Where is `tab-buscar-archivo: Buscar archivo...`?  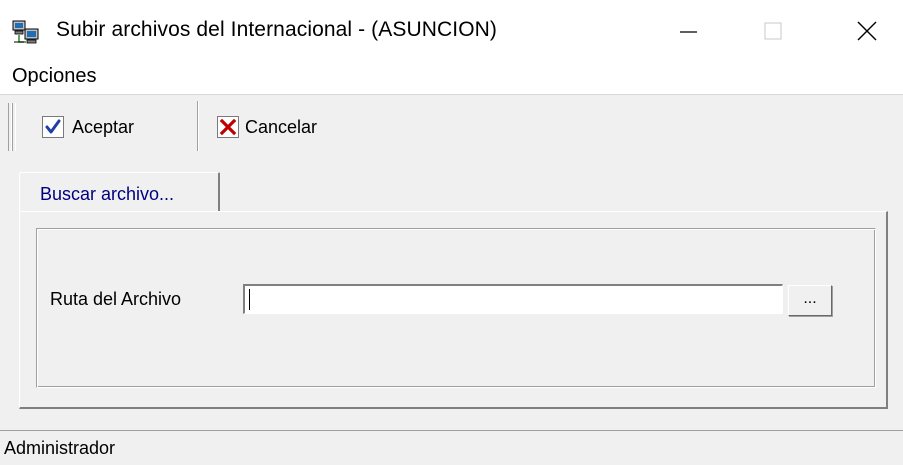
tab-buscar-archivo: Buscar archivo... is located at coordinates (119, 192).